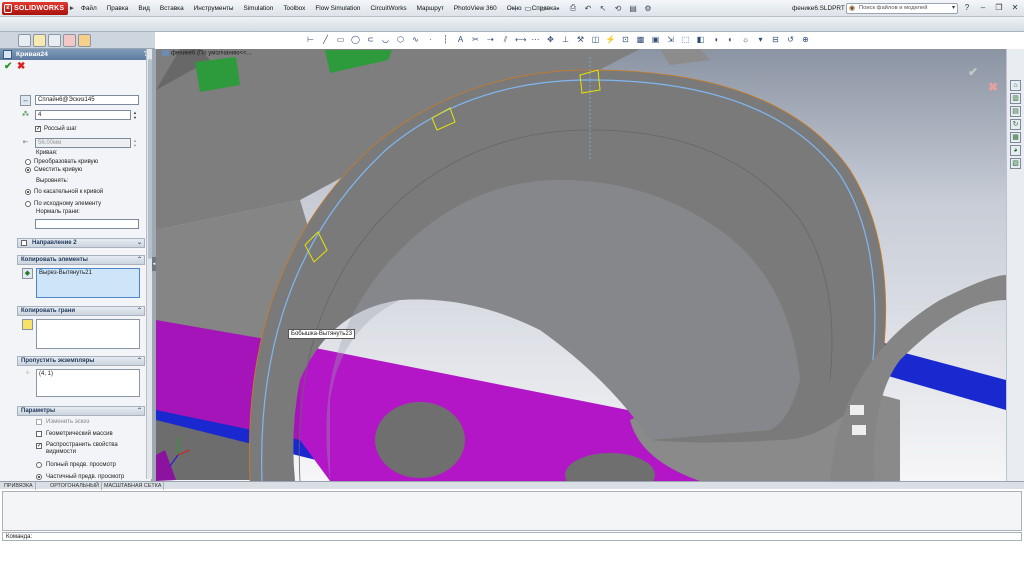 Image resolution: width=1024 pixels, height=576 pixels. I want to click on menu-tools: Инструменты, so click(214, 8).